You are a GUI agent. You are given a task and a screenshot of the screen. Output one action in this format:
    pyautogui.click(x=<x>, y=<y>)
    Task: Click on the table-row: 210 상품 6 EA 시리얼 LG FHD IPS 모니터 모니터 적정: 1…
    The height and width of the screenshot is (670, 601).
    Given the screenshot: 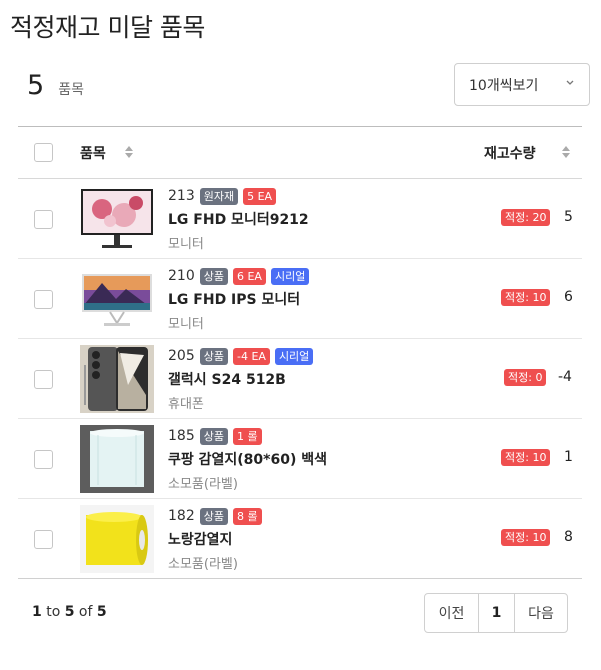 What is the action you would take?
    pyautogui.click(x=300, y=299)
    